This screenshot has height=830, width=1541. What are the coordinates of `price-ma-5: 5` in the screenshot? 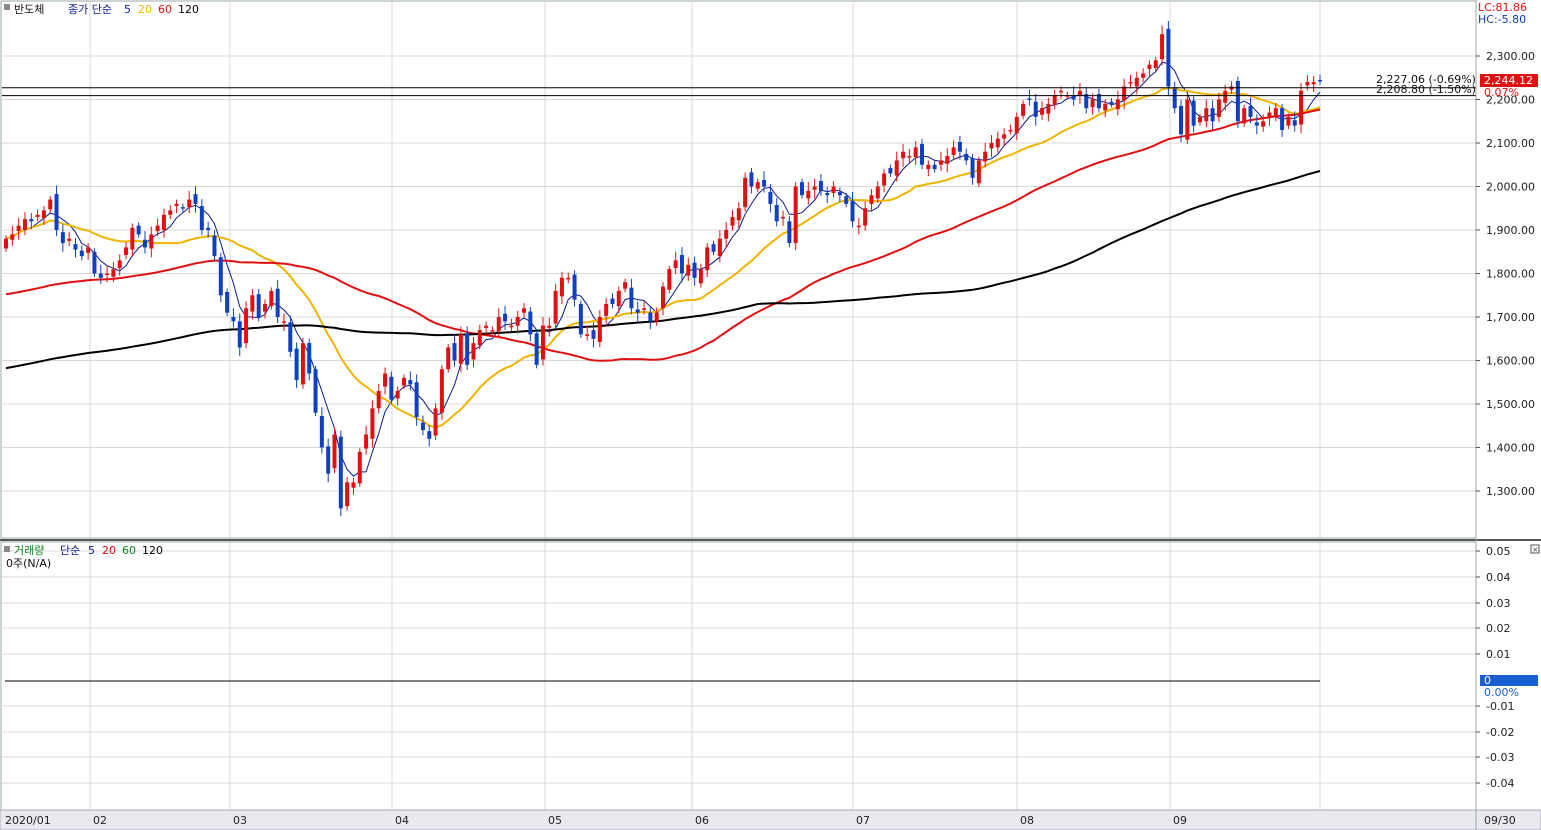 It's located at (127, 9).